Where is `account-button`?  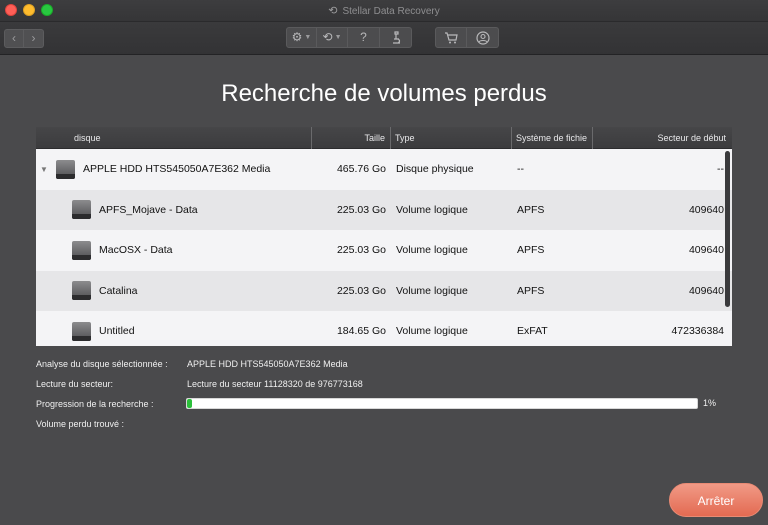 account-button is located at coordinates (483, 37).